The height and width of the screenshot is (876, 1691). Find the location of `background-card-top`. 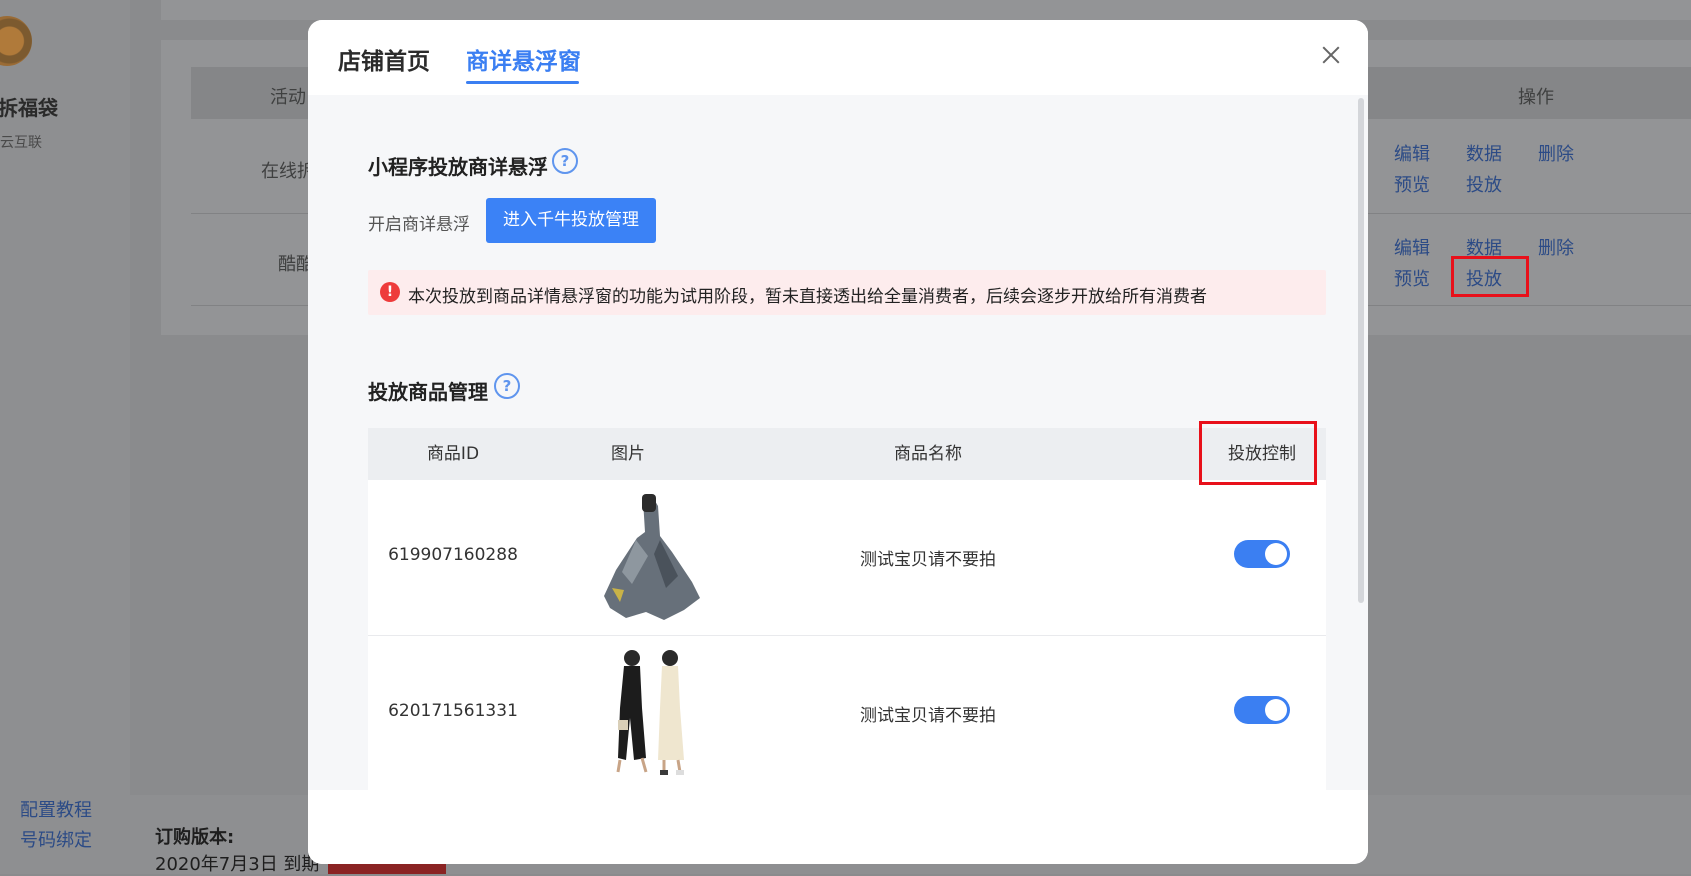

background-card-top is located at coordinates (926, 10).